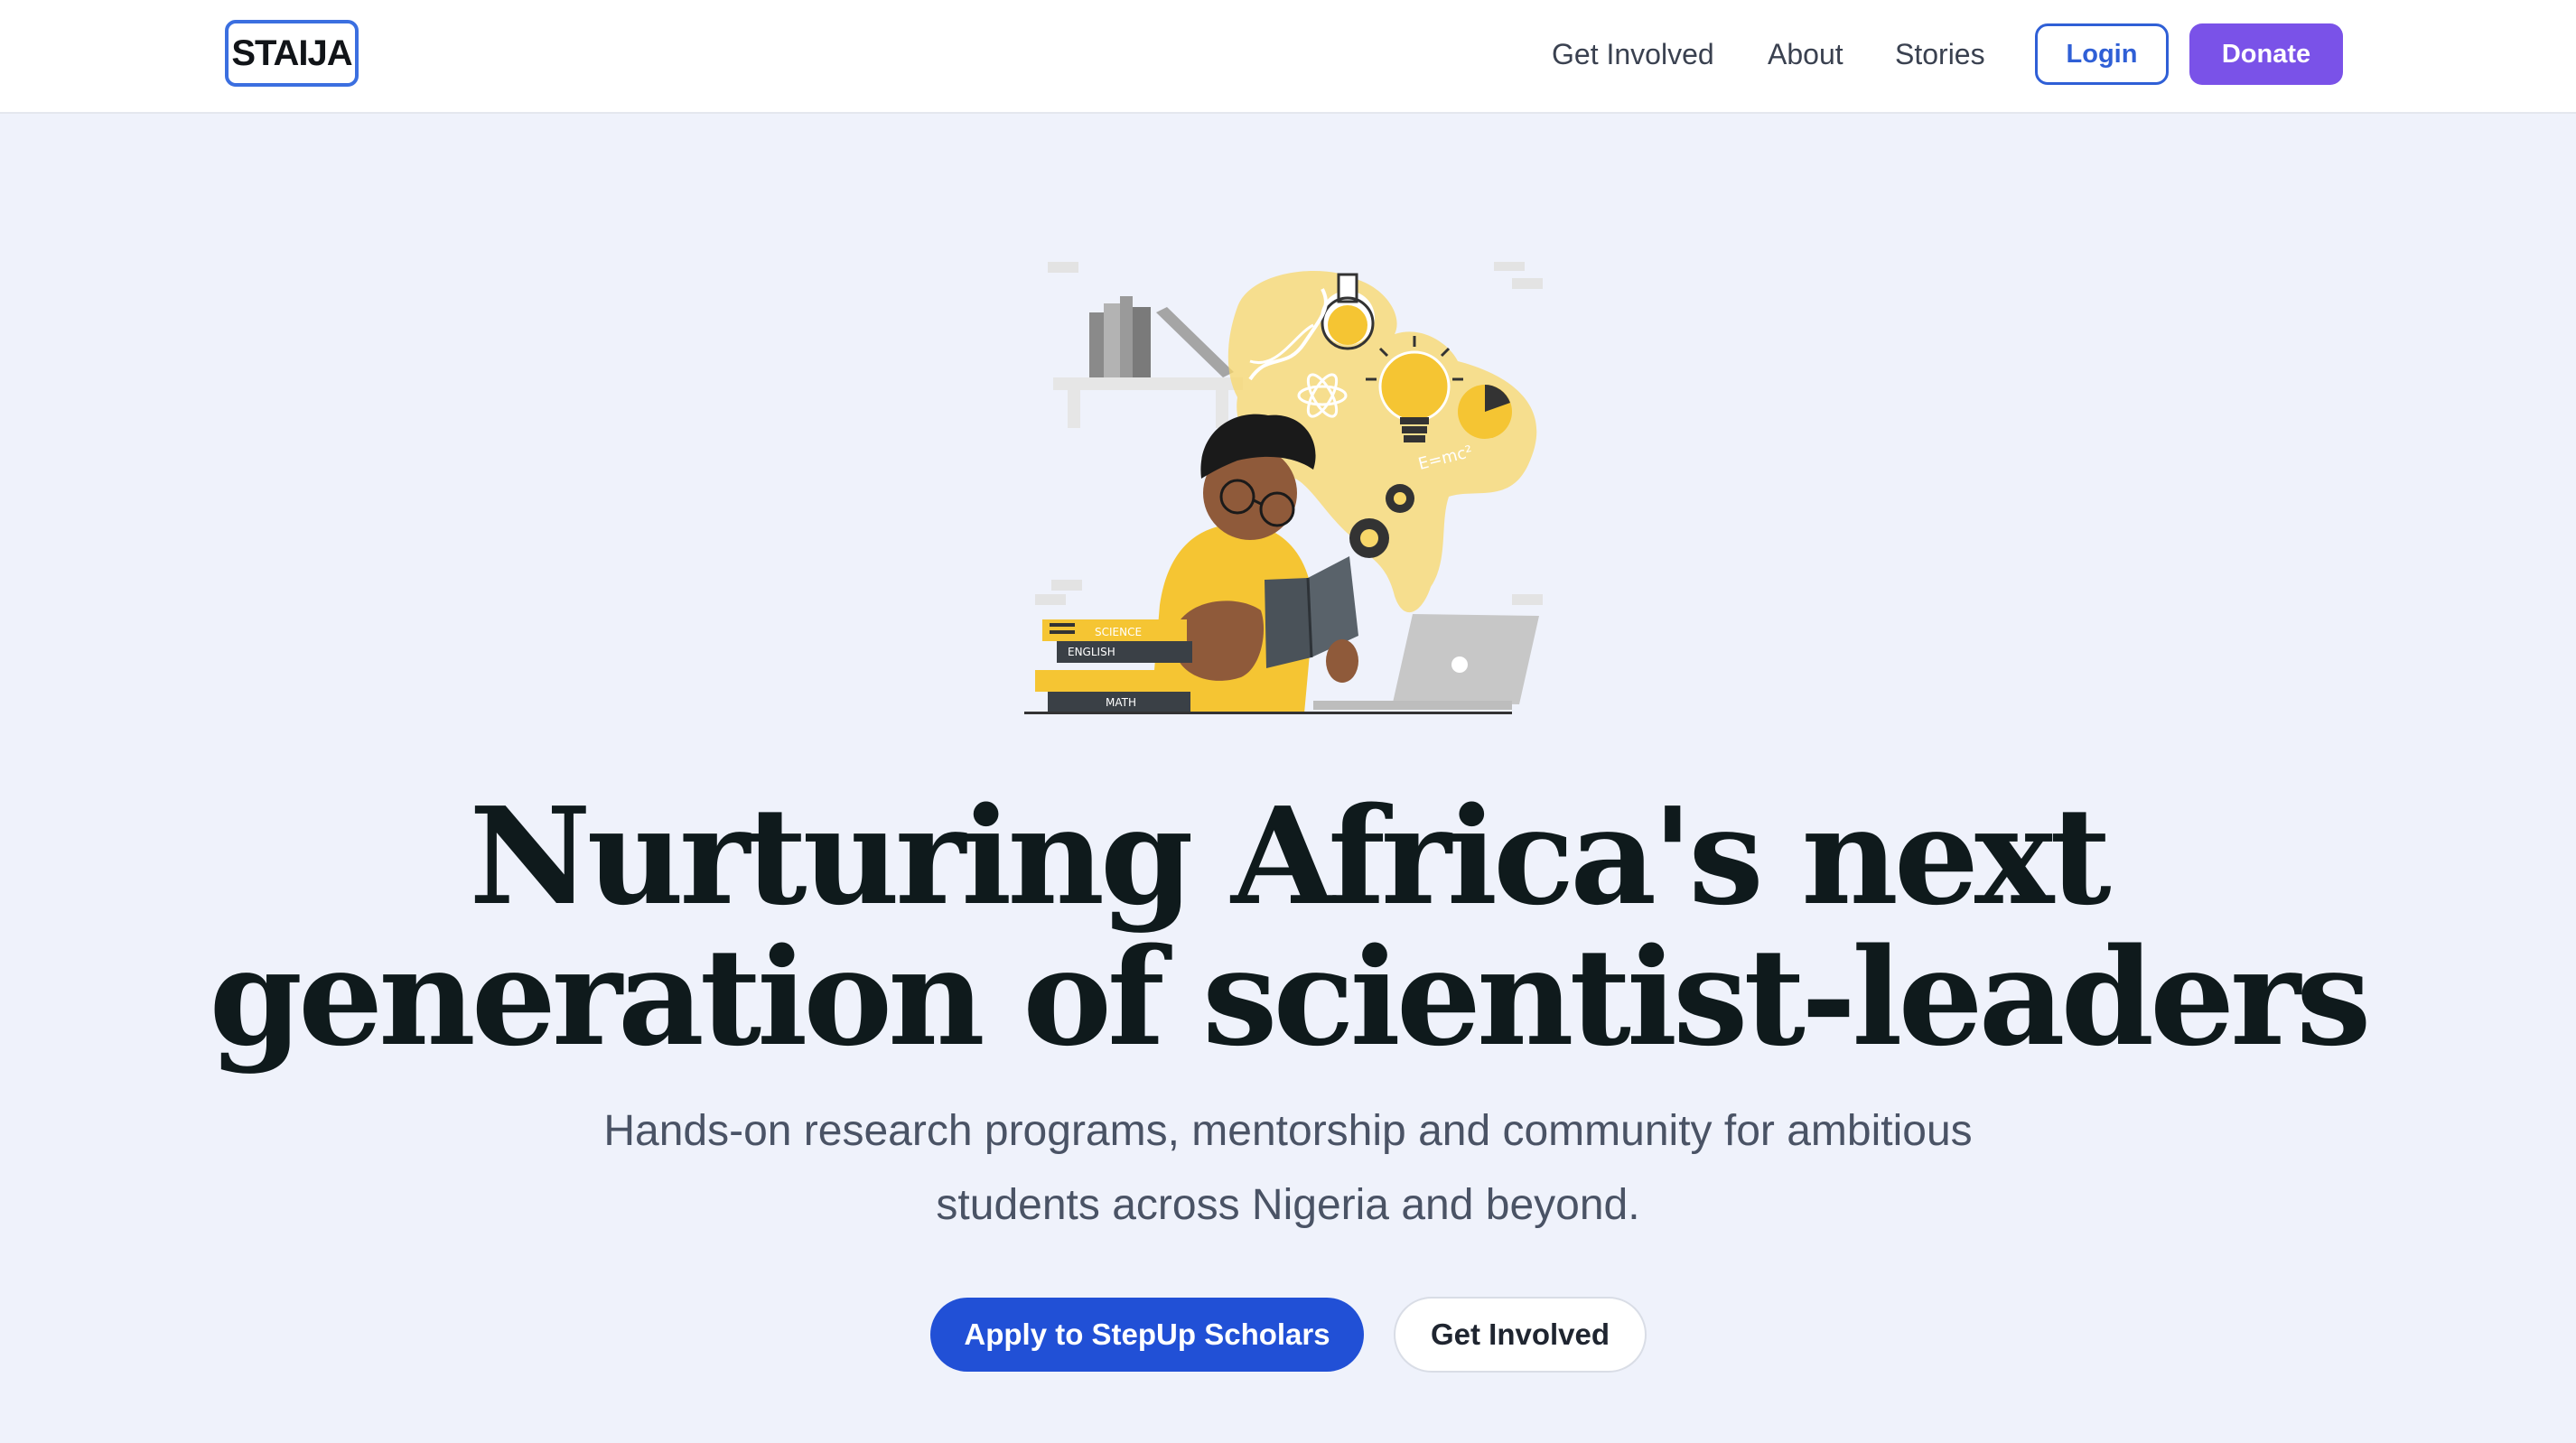 The width and height of the screenshot is (2576, 1443). I want to click on nav-link-about: About, so click(1805, 55).